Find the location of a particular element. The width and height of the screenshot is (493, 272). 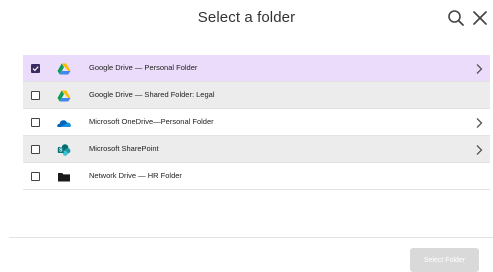

folder-label: Network Drive — HR Folder is located at coordinates (135, 175).